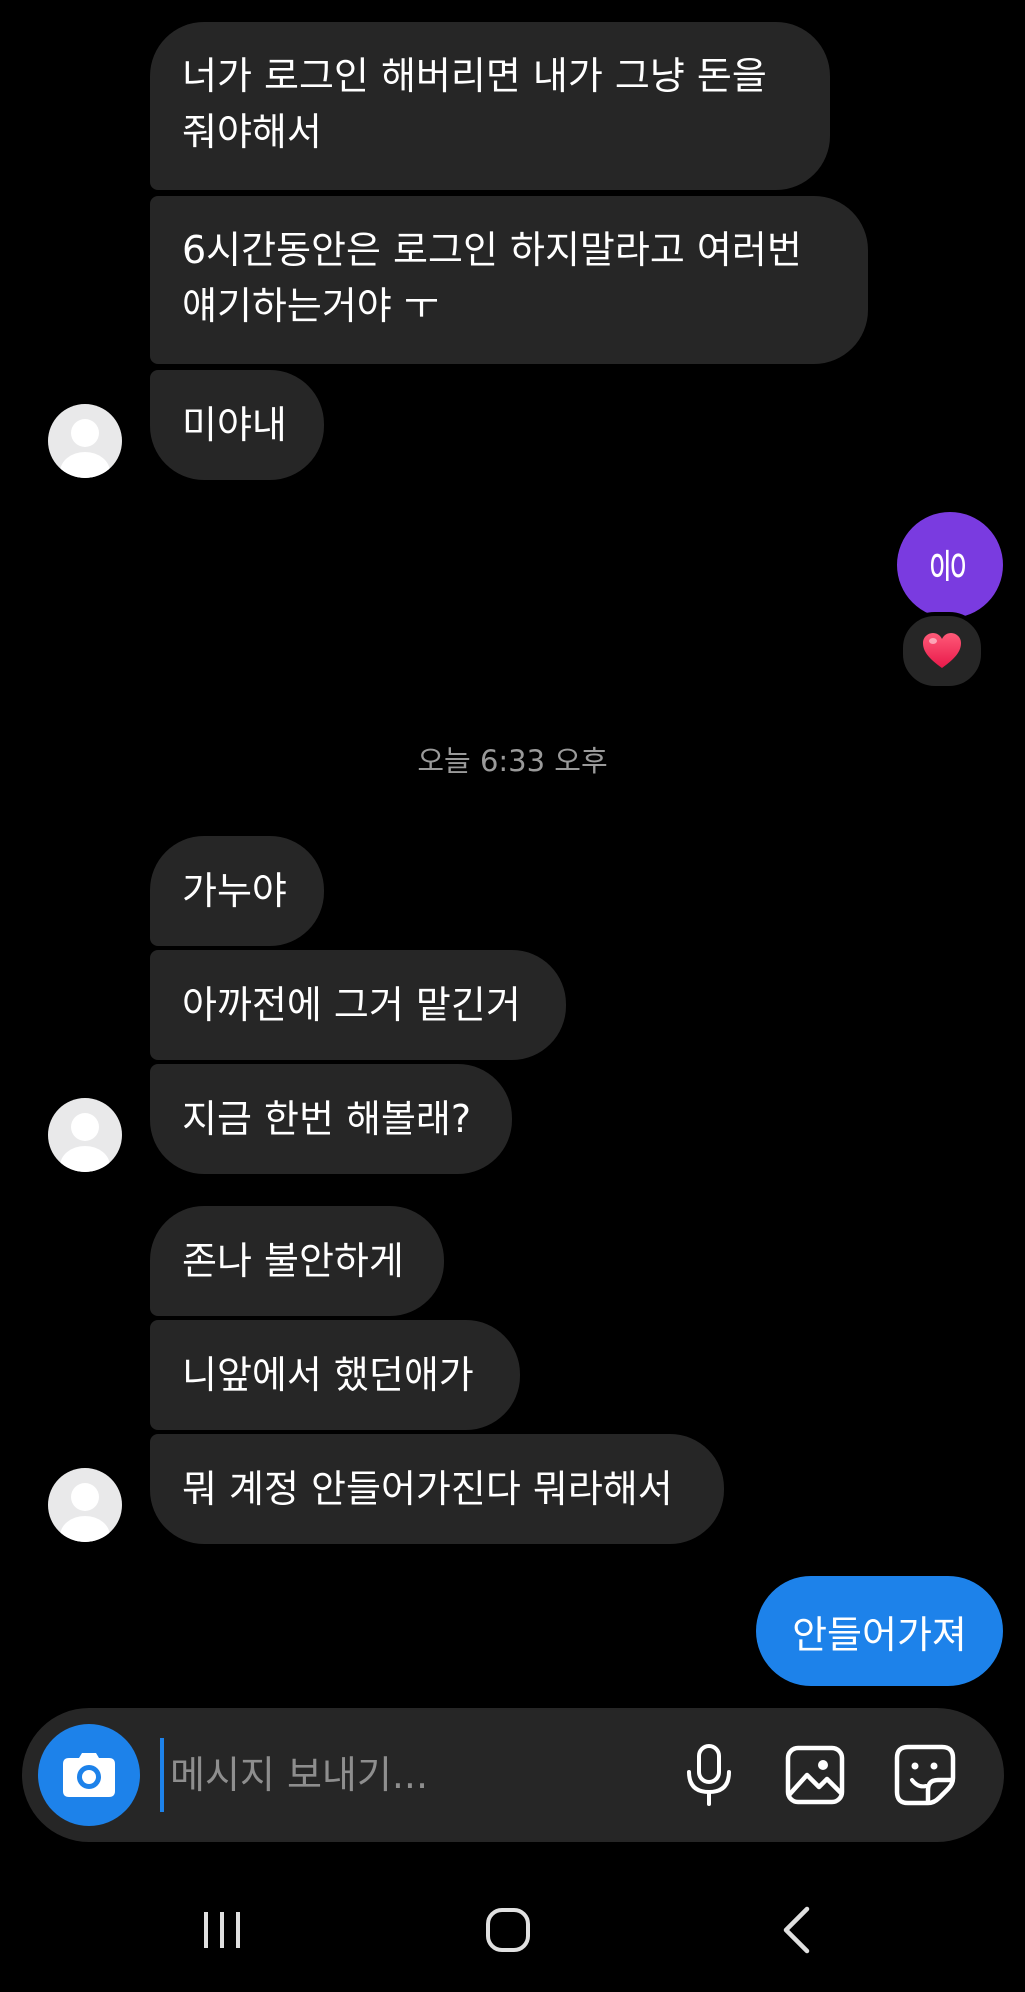 Image resolution: width=1025 pixels, height=1992 pixels. I want to click on received-message-bubble: 아까전에 그거 맡긴거, so click(358, 1005).